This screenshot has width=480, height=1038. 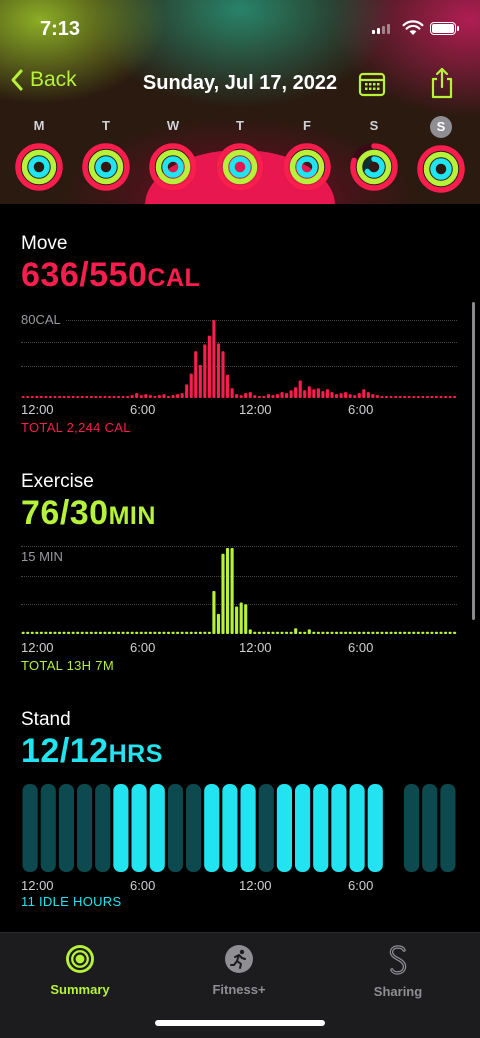 I want to click on exercise-x-label: 6:00, so click(x=143, y=647).